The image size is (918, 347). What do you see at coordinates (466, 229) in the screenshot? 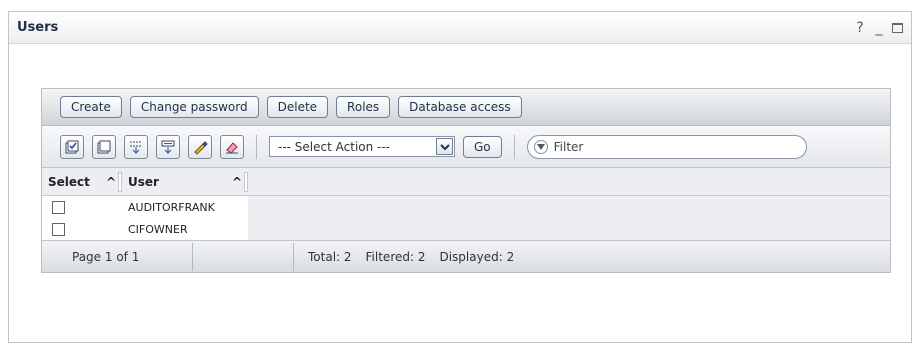
I see `table-row: CIFOWNER` at bounding box center [466, 229].